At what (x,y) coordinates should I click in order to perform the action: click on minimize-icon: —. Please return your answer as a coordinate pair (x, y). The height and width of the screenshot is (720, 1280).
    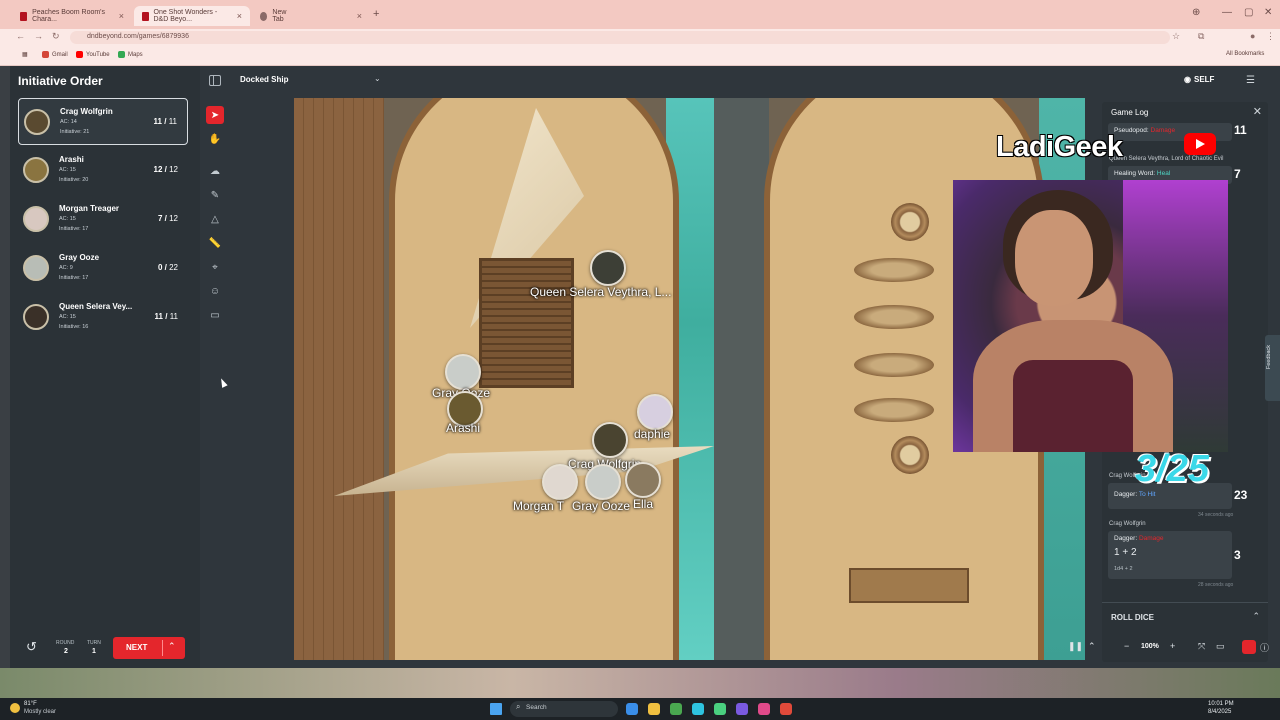
    Looking at the image, I should click on (1227, 12).